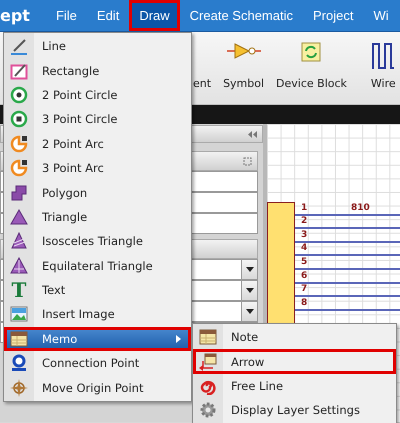 The width and height of the screenshot is (400, 423). What do you see at coordinates (19, 290) in the screenshot?
I see `text-icon: T` at bounding box center [19, 290].